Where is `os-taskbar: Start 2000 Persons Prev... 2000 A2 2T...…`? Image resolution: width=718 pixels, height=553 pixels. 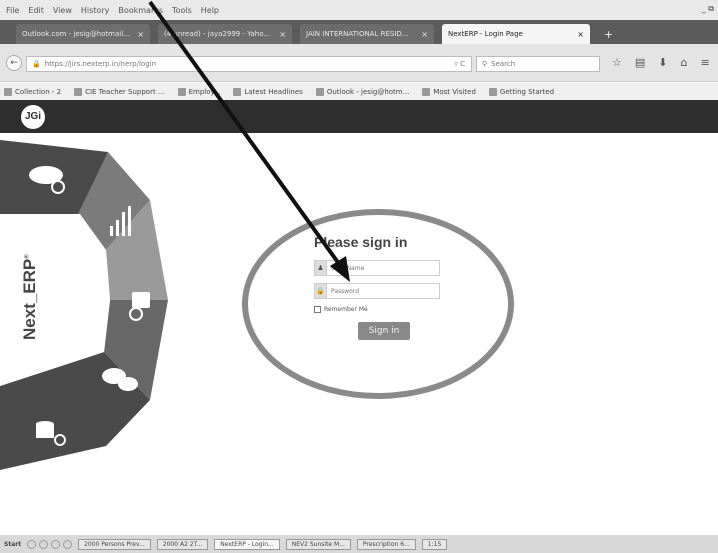
os-taskbar: Start 2000 Persons Prev... 2000 A2 2T...… is located at coordinates (359, 544).